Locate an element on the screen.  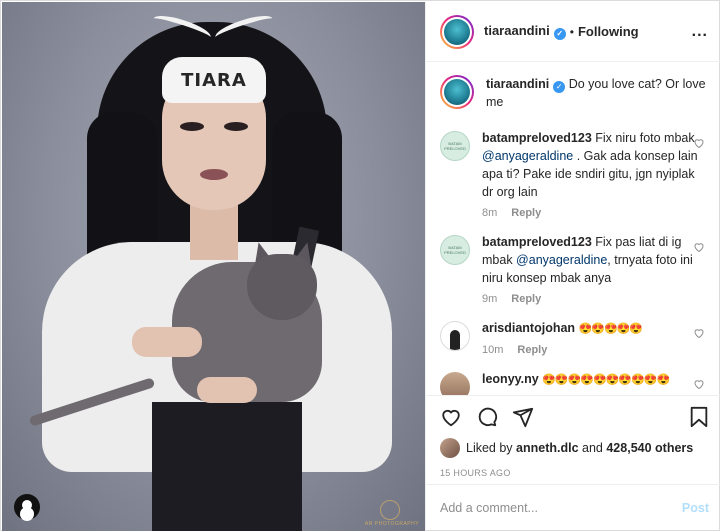
likes-prefix: Liked by is located at coordinates (491, 448).